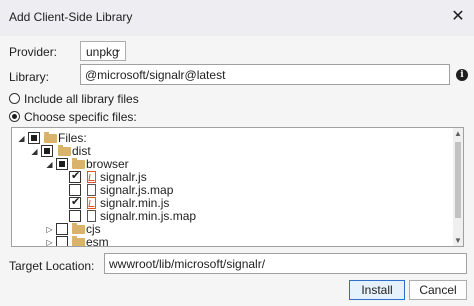 Image resolution: width=474 pixels, height=306 pixels. Describe the element at coordinates (462, 75) in the screenshot. I see `info-icon: i` at that location.